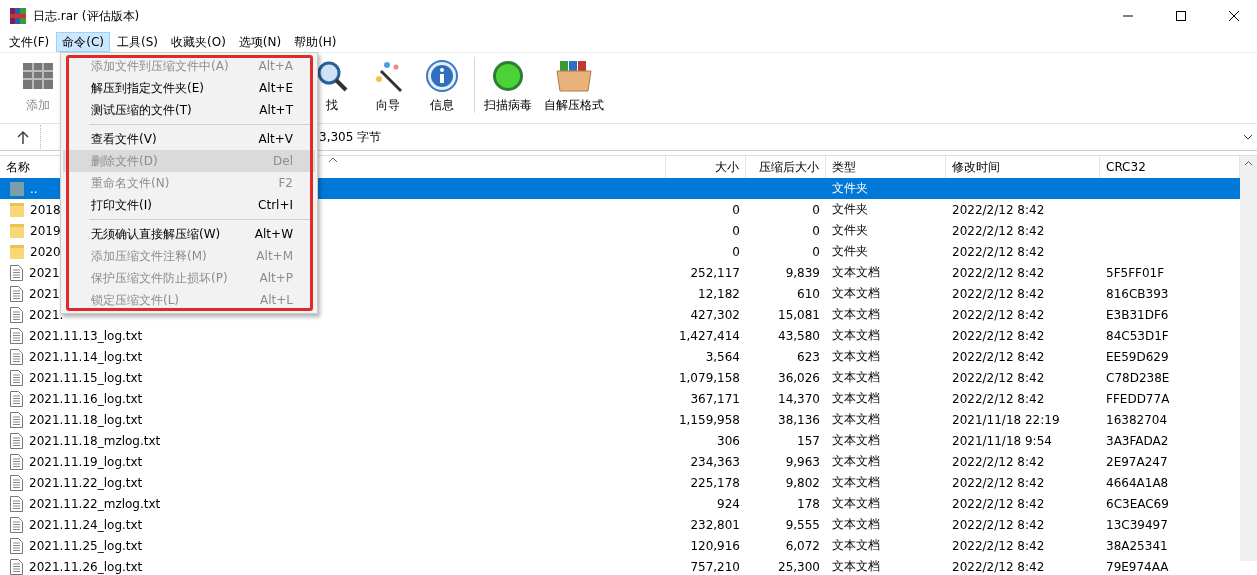 This screenshot has width=1257, height=575. Describe the element at coordinates (86, 357) in the screenshot. I see `file-name: 2021.11.14_log.txt` at that location.